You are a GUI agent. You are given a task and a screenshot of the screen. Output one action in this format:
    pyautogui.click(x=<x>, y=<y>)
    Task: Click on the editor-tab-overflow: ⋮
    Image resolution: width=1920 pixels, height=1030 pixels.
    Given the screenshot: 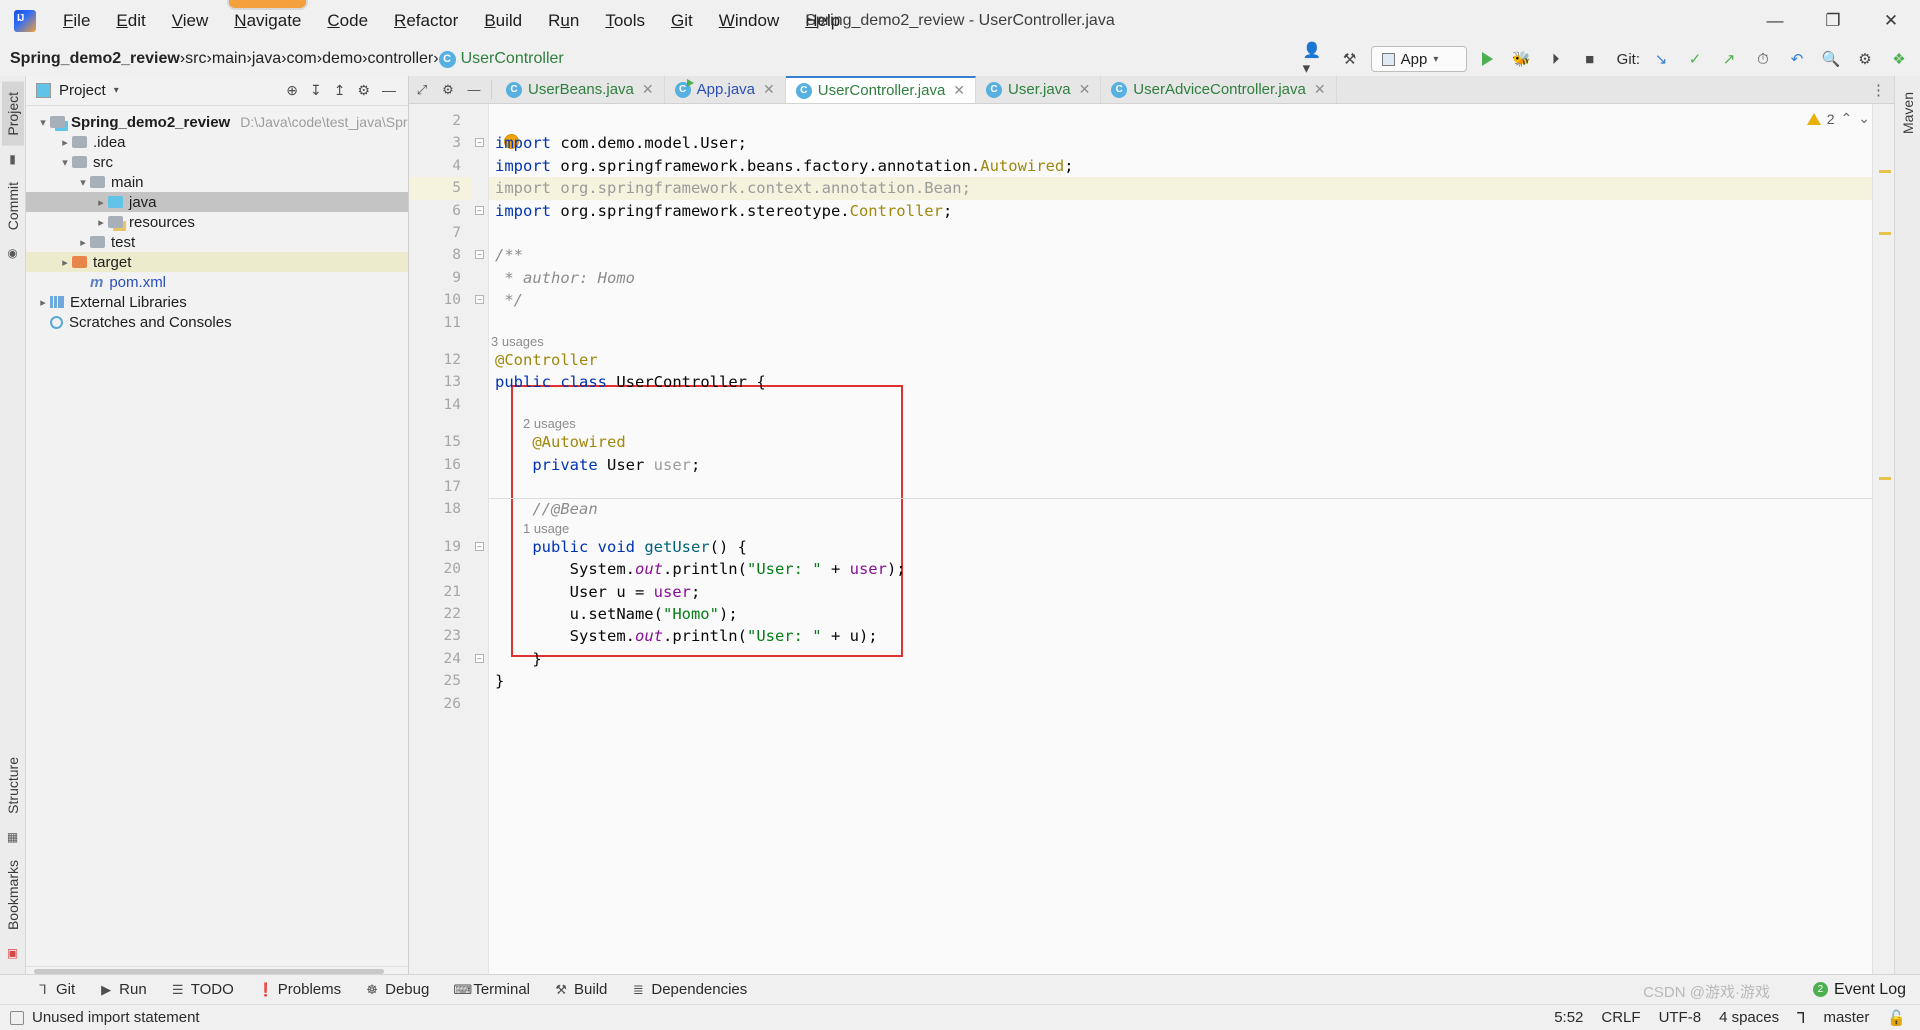 What is the action you would take?
    pyautogui.click(x=1882, y=89)
    